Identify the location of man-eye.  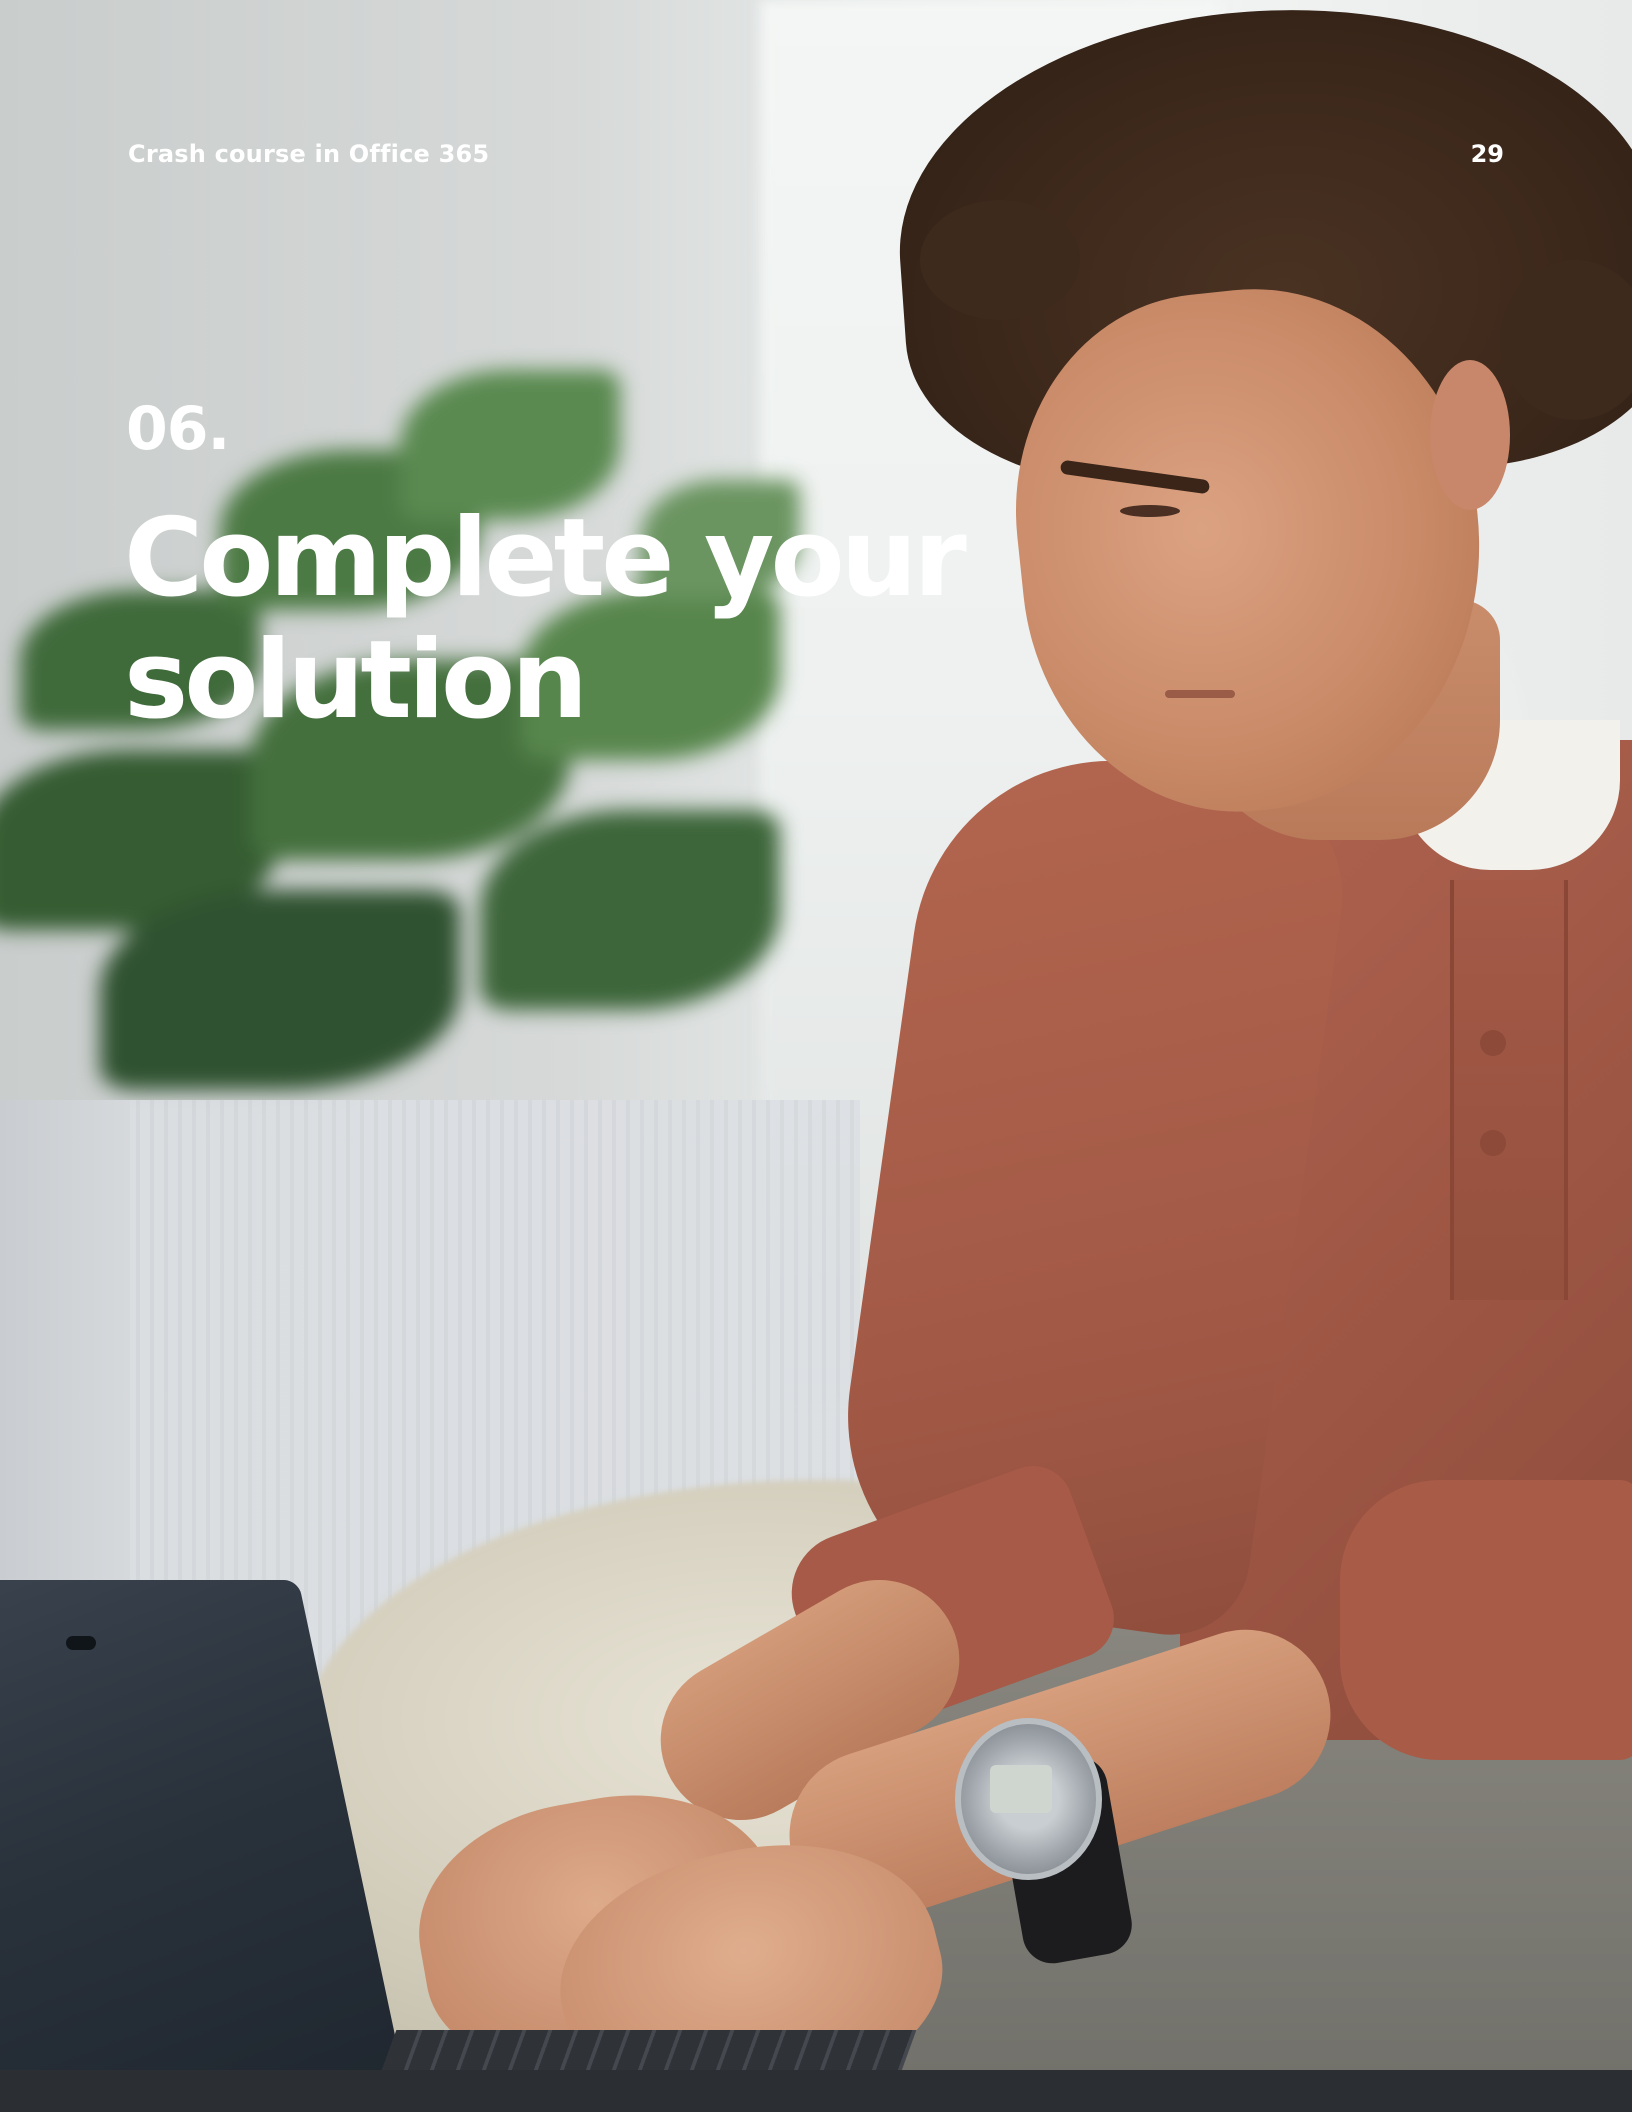
(1150, 511).